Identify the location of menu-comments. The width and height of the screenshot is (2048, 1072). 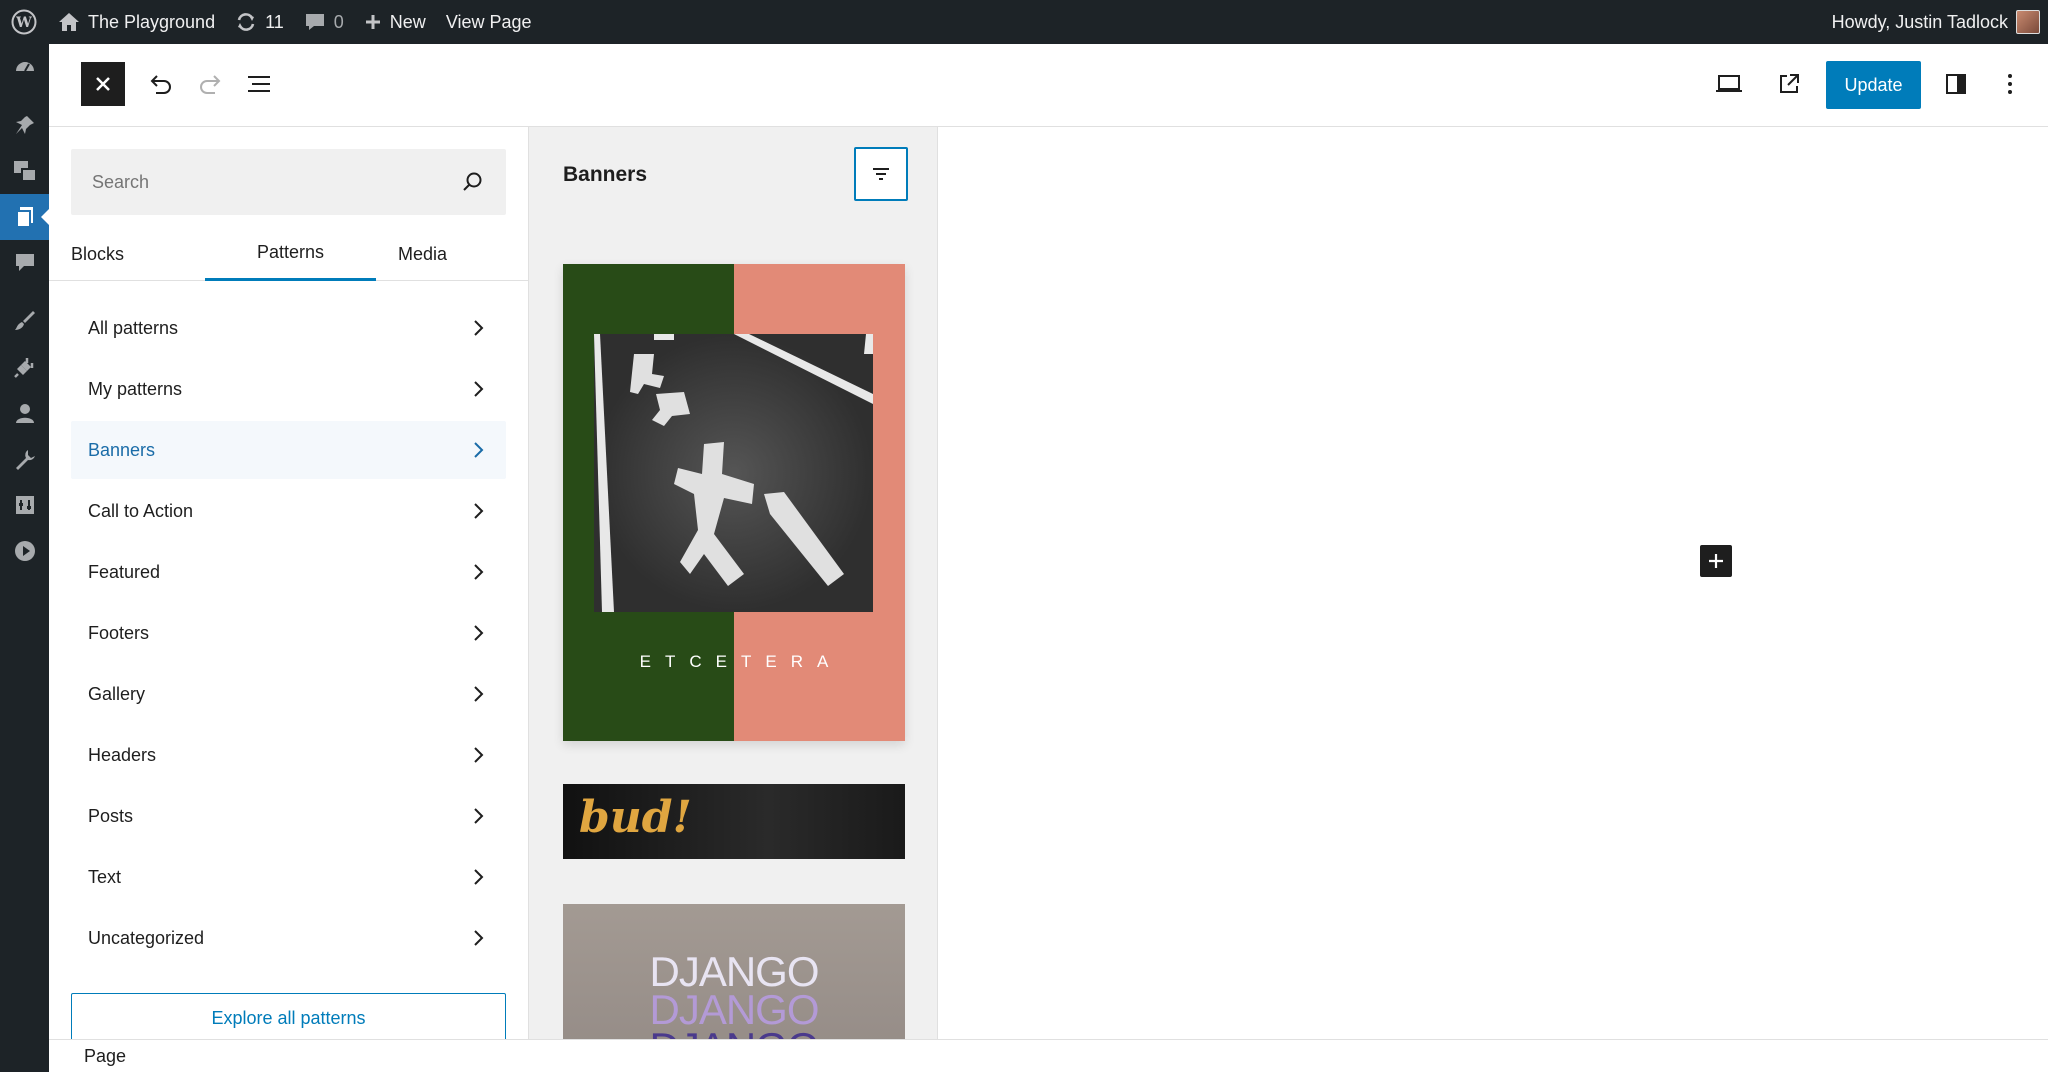
(24, 263).